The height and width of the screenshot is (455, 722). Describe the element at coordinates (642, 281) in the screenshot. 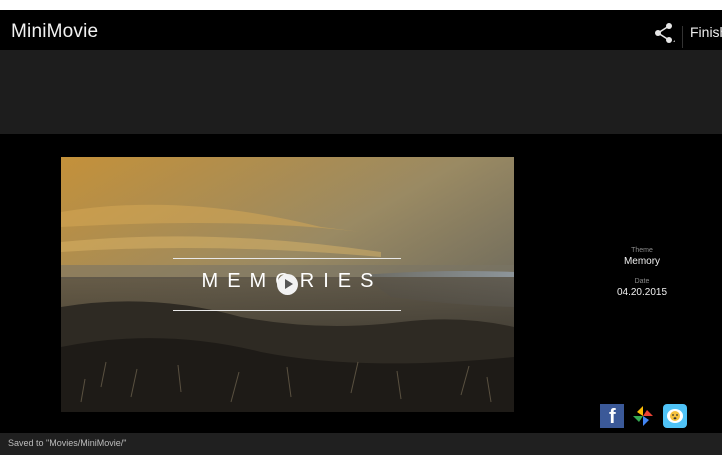

I see `date-label: Date` at that location.